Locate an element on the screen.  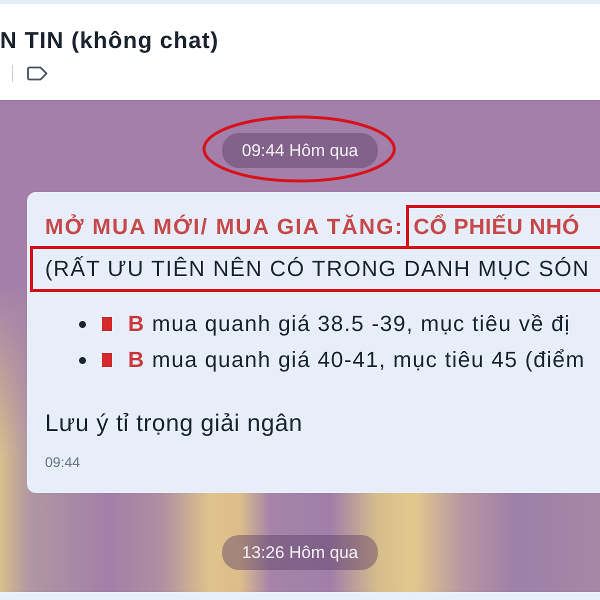
chat-title: N TIN (không chat) is located at coordinates (110, 40).